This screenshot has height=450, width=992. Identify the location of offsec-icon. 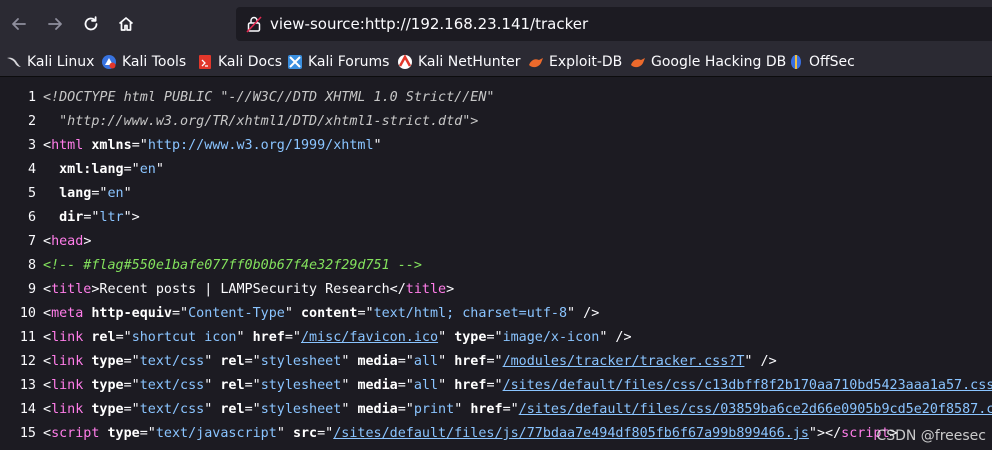
(796, 62).